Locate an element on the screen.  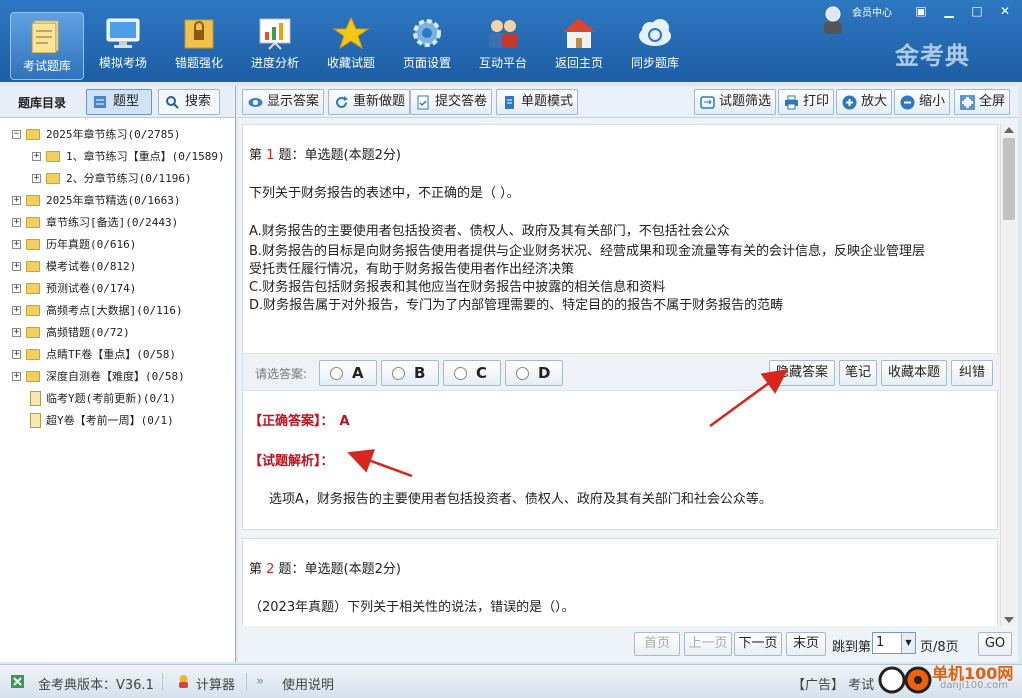
correct-answer-label: 【正确答案】： is located at coordinates (291, 421).